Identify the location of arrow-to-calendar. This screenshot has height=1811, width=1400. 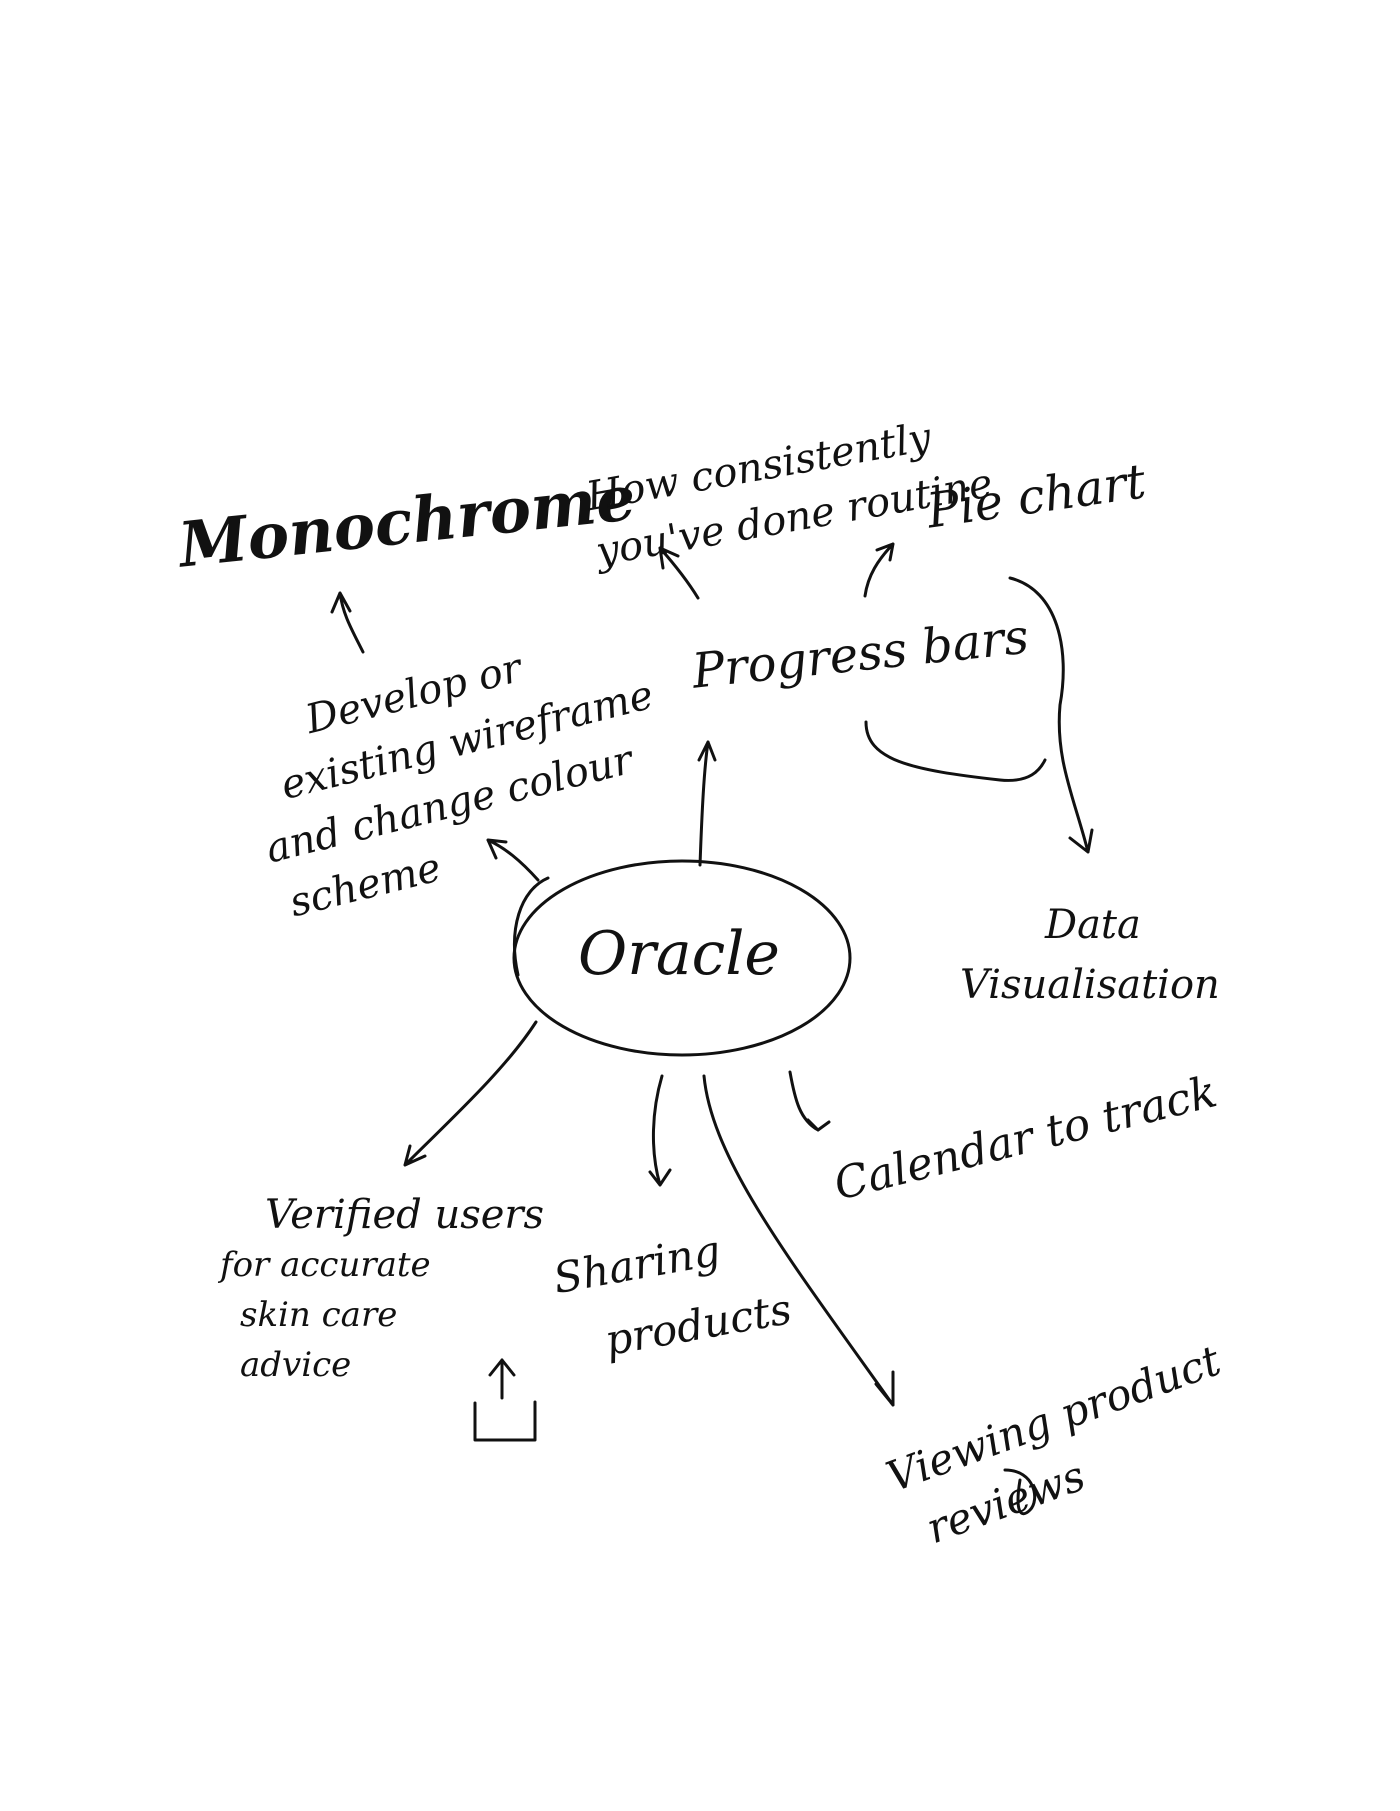
(809, 1101).